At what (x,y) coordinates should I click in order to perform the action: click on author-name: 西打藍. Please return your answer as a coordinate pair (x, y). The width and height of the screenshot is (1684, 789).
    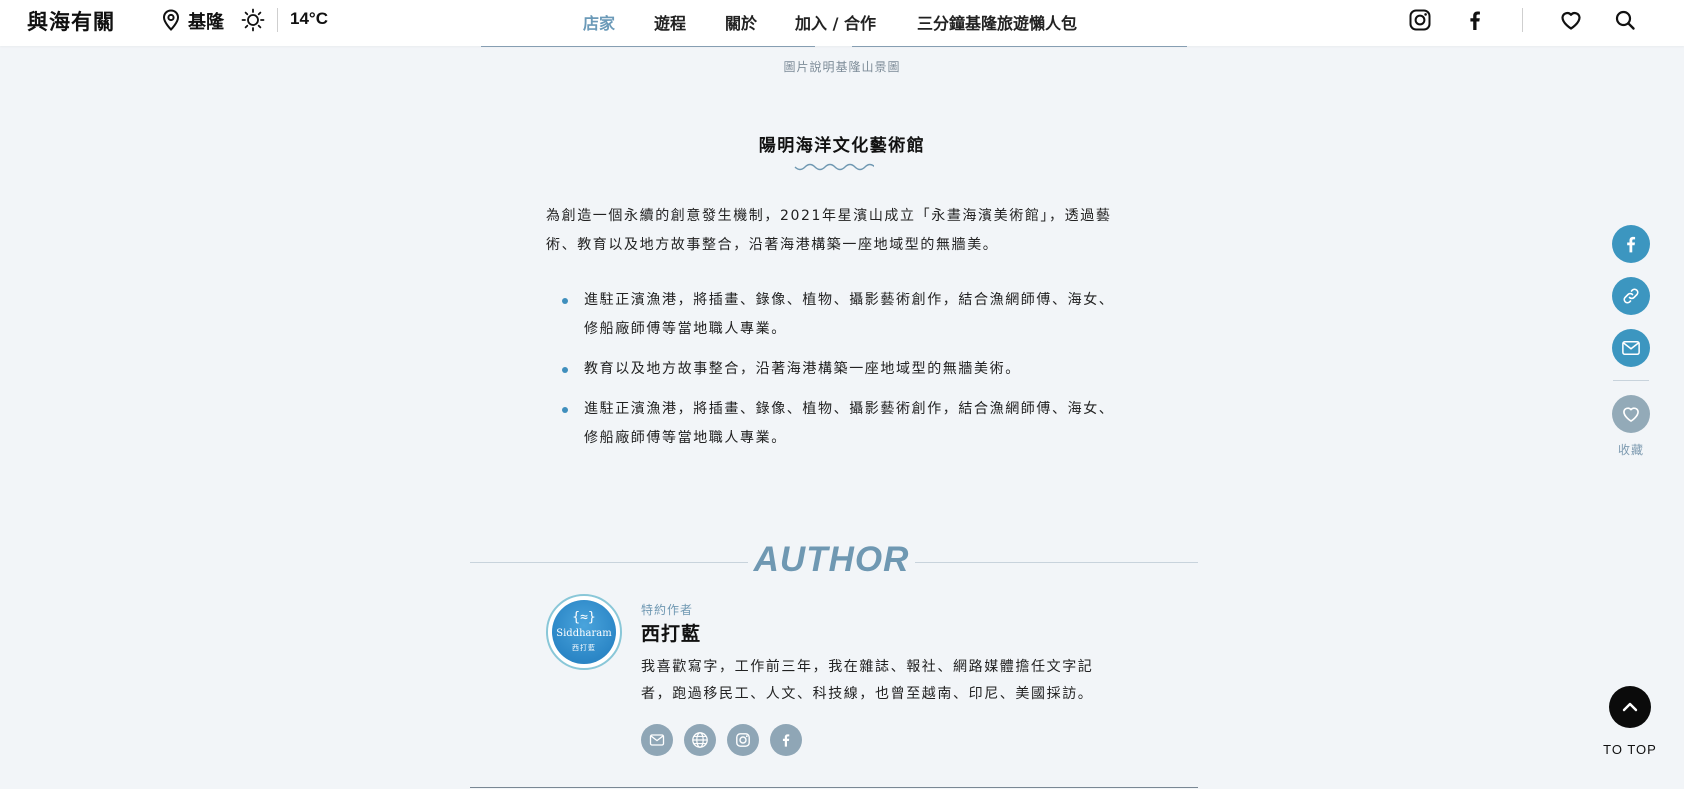
    Looking at the image, I should click on (671, 632).